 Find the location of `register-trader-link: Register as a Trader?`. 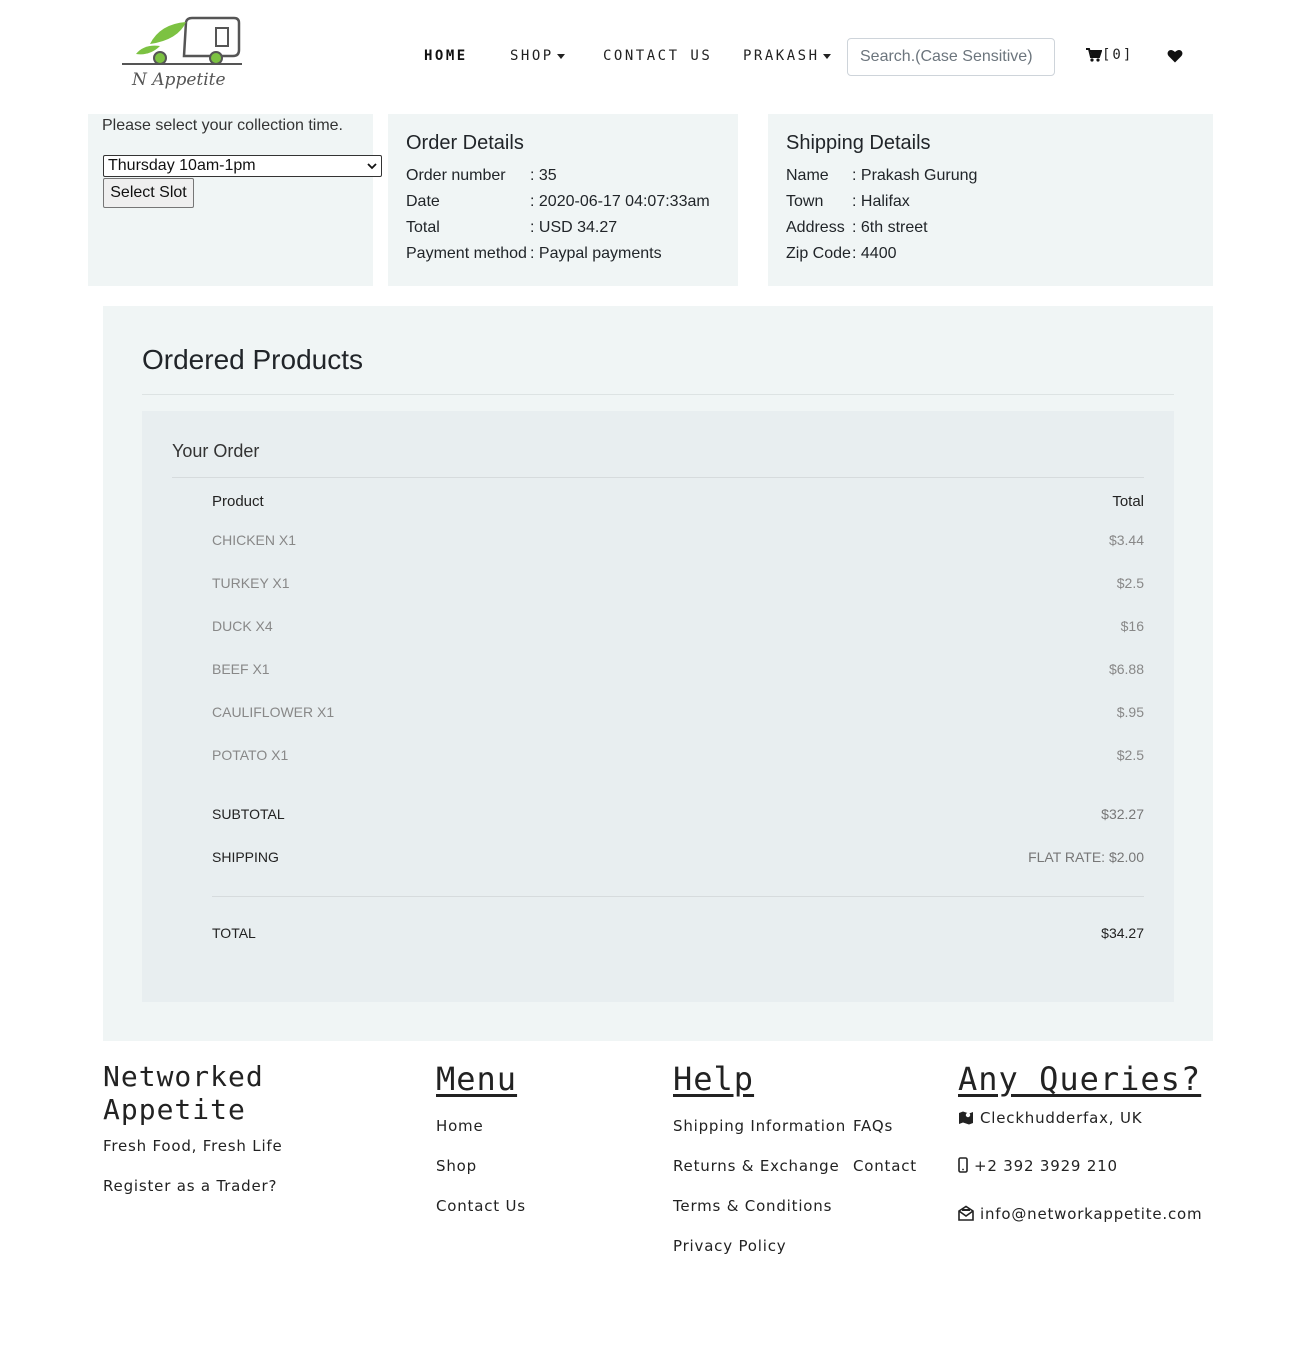

register-trader-link: Register as a Trader? is located at coordinates (190, 1186).